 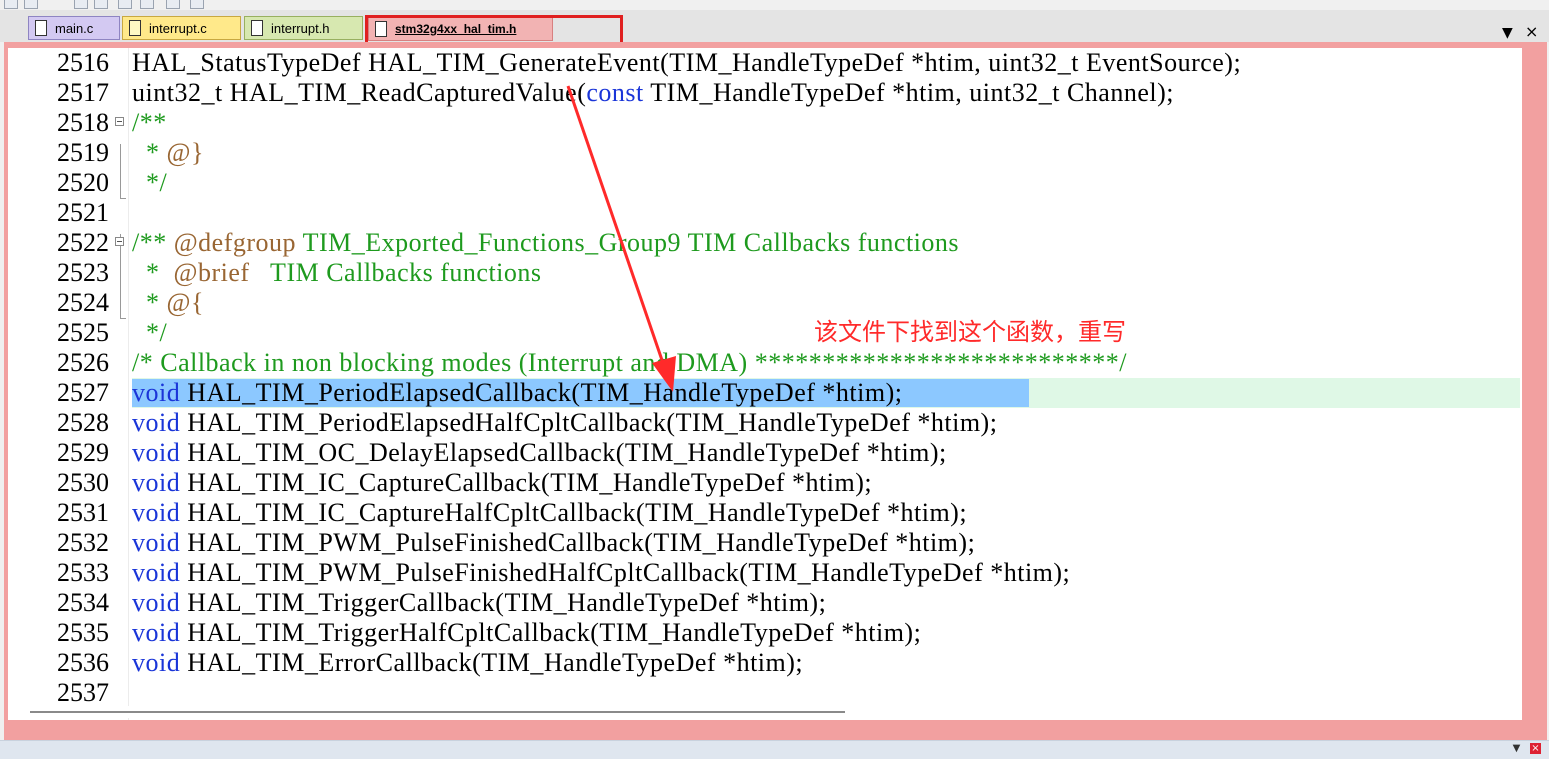 I want to click on close-tab-icon: ×, so click(x=1531, y=31).